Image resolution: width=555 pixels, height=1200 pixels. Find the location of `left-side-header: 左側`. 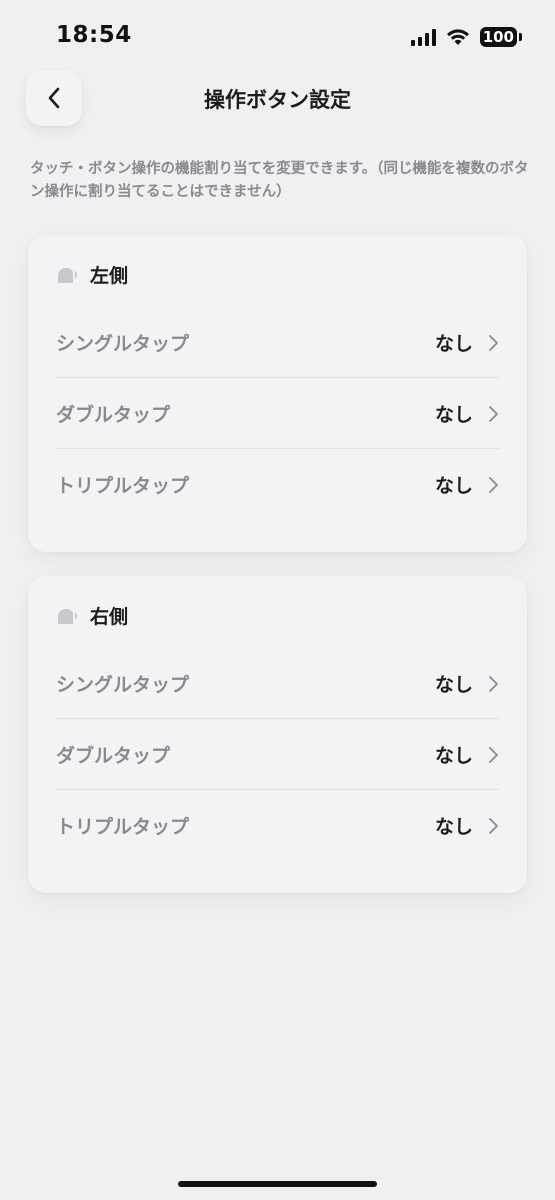

left-side-header: 左側 is located at coordinates (92, 274).